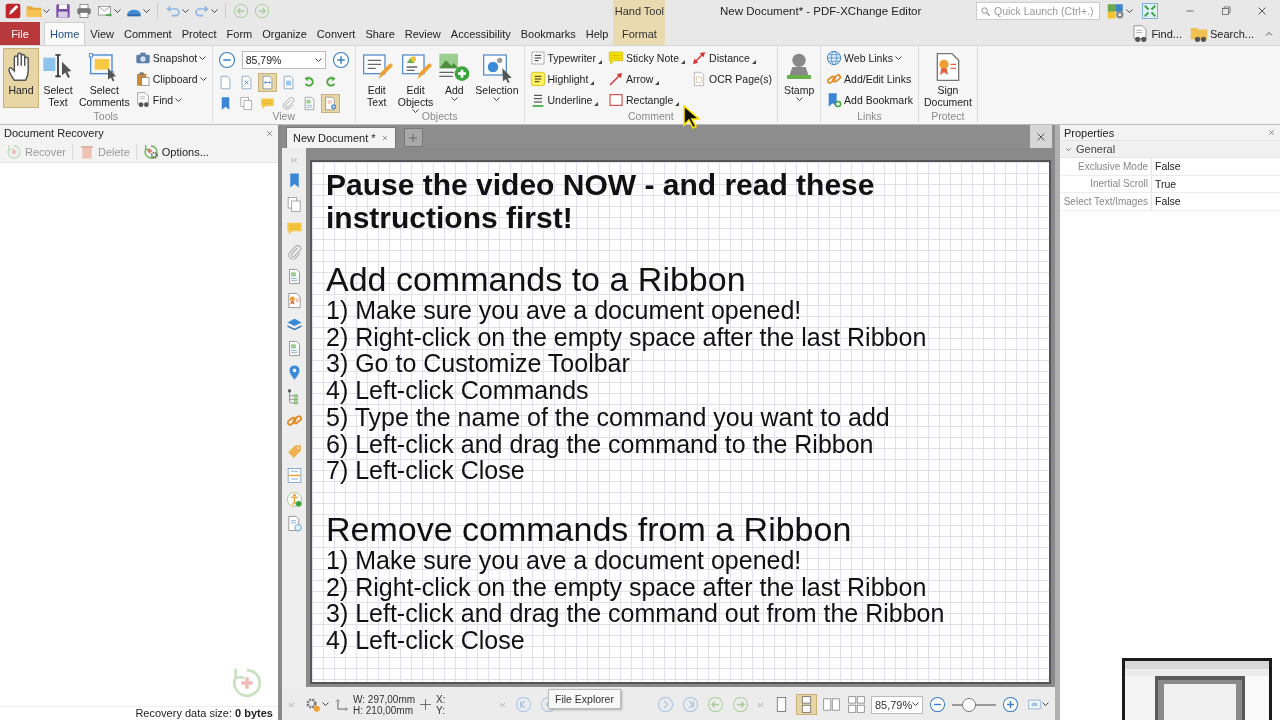 Image resolution: width=1280 pixels, height=720 pixels. Describe the element at coordinates (439, 116) in the screenshot. I see `group-title: Objects` at that location.